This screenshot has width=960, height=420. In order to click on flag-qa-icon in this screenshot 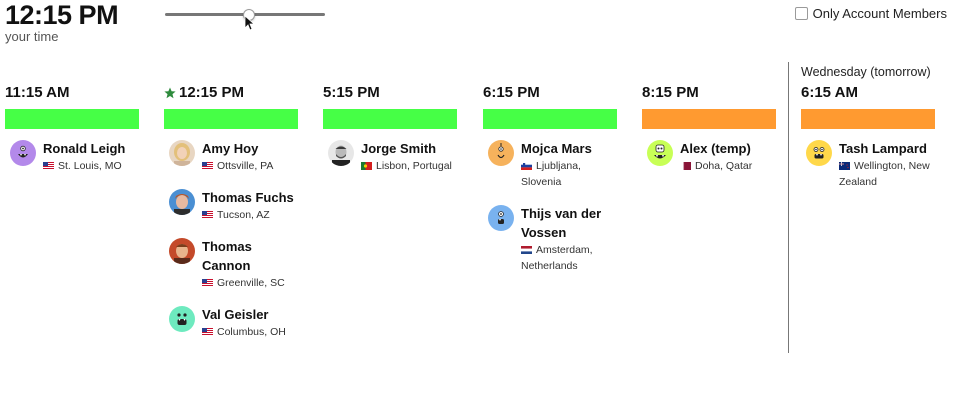, I will do `click(687, 166)`.